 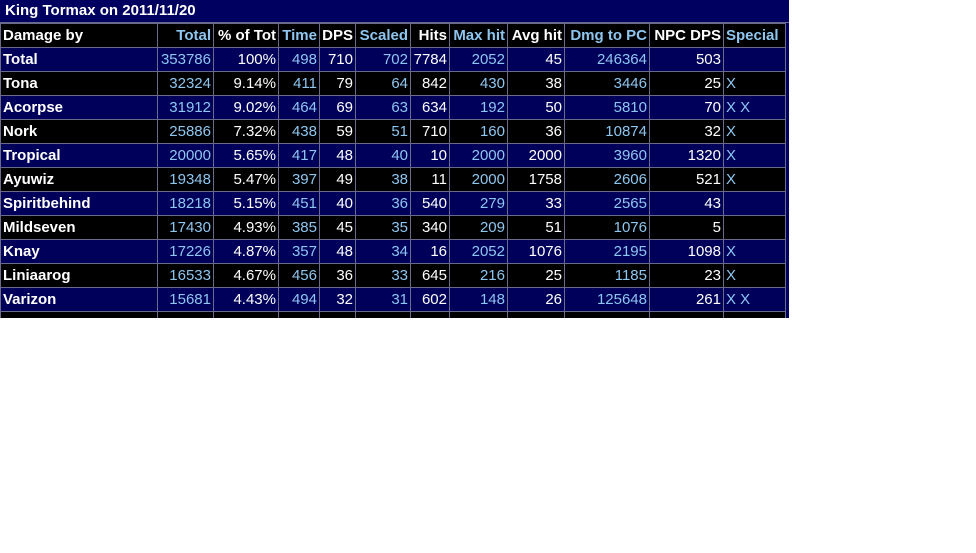 What do you see at coordinates (478, 131) in the screenshot?
I see `max-hit-cell: 160` at bounding box center [478, 131].